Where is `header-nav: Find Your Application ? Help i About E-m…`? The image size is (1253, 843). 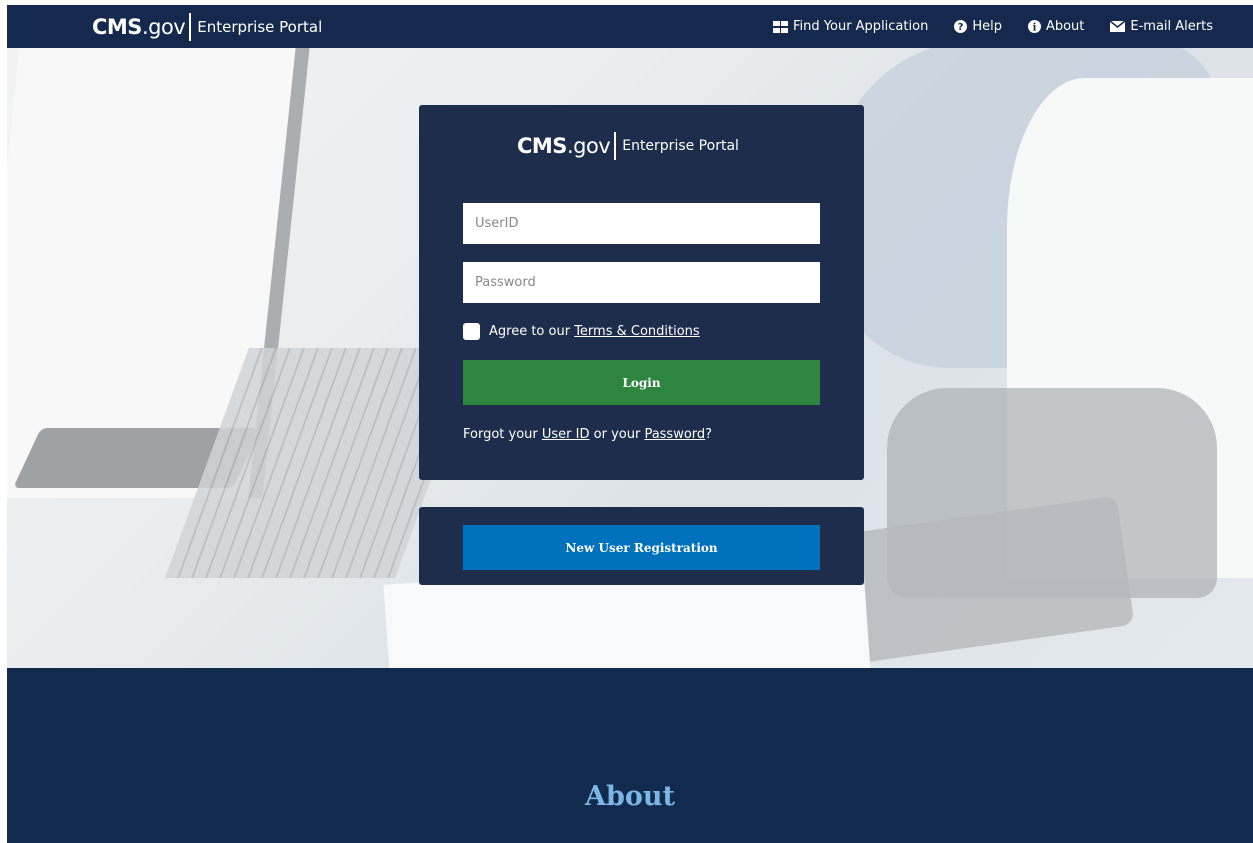
header-nav: Find Your Application ? Help i About E-m… is located at coordinates (993, 26).